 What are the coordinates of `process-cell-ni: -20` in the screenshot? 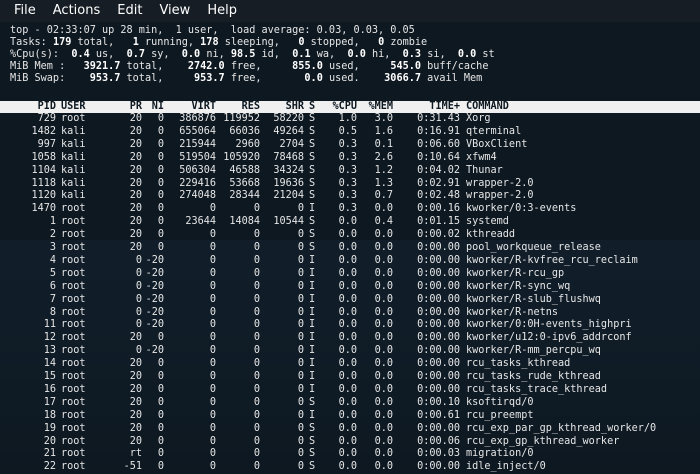 It's located at (154, 351).